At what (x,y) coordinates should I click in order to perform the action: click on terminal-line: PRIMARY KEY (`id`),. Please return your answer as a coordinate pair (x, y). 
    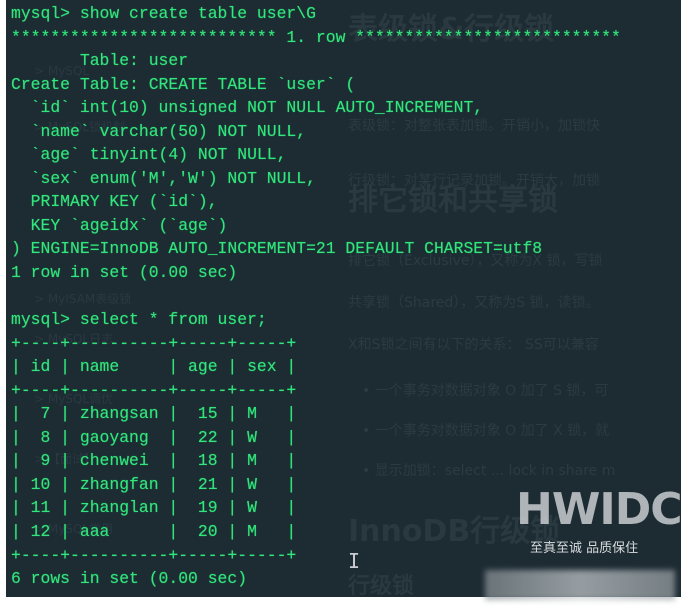
    Looking at the image, I should click on (114, 202).